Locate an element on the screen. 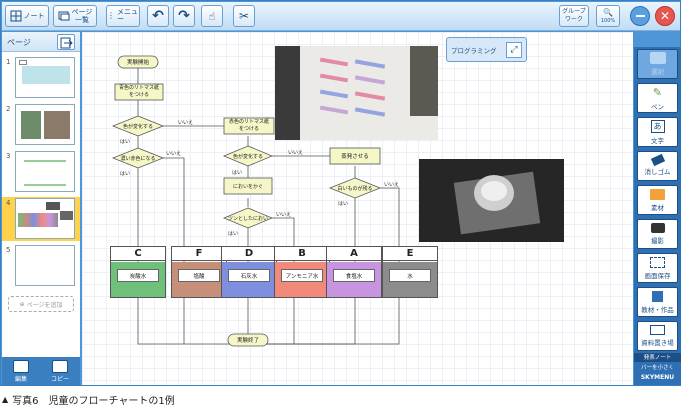 This screenshot has width=681, height=411. tool-label: 消しゴム is located at coordinates (657, 172).